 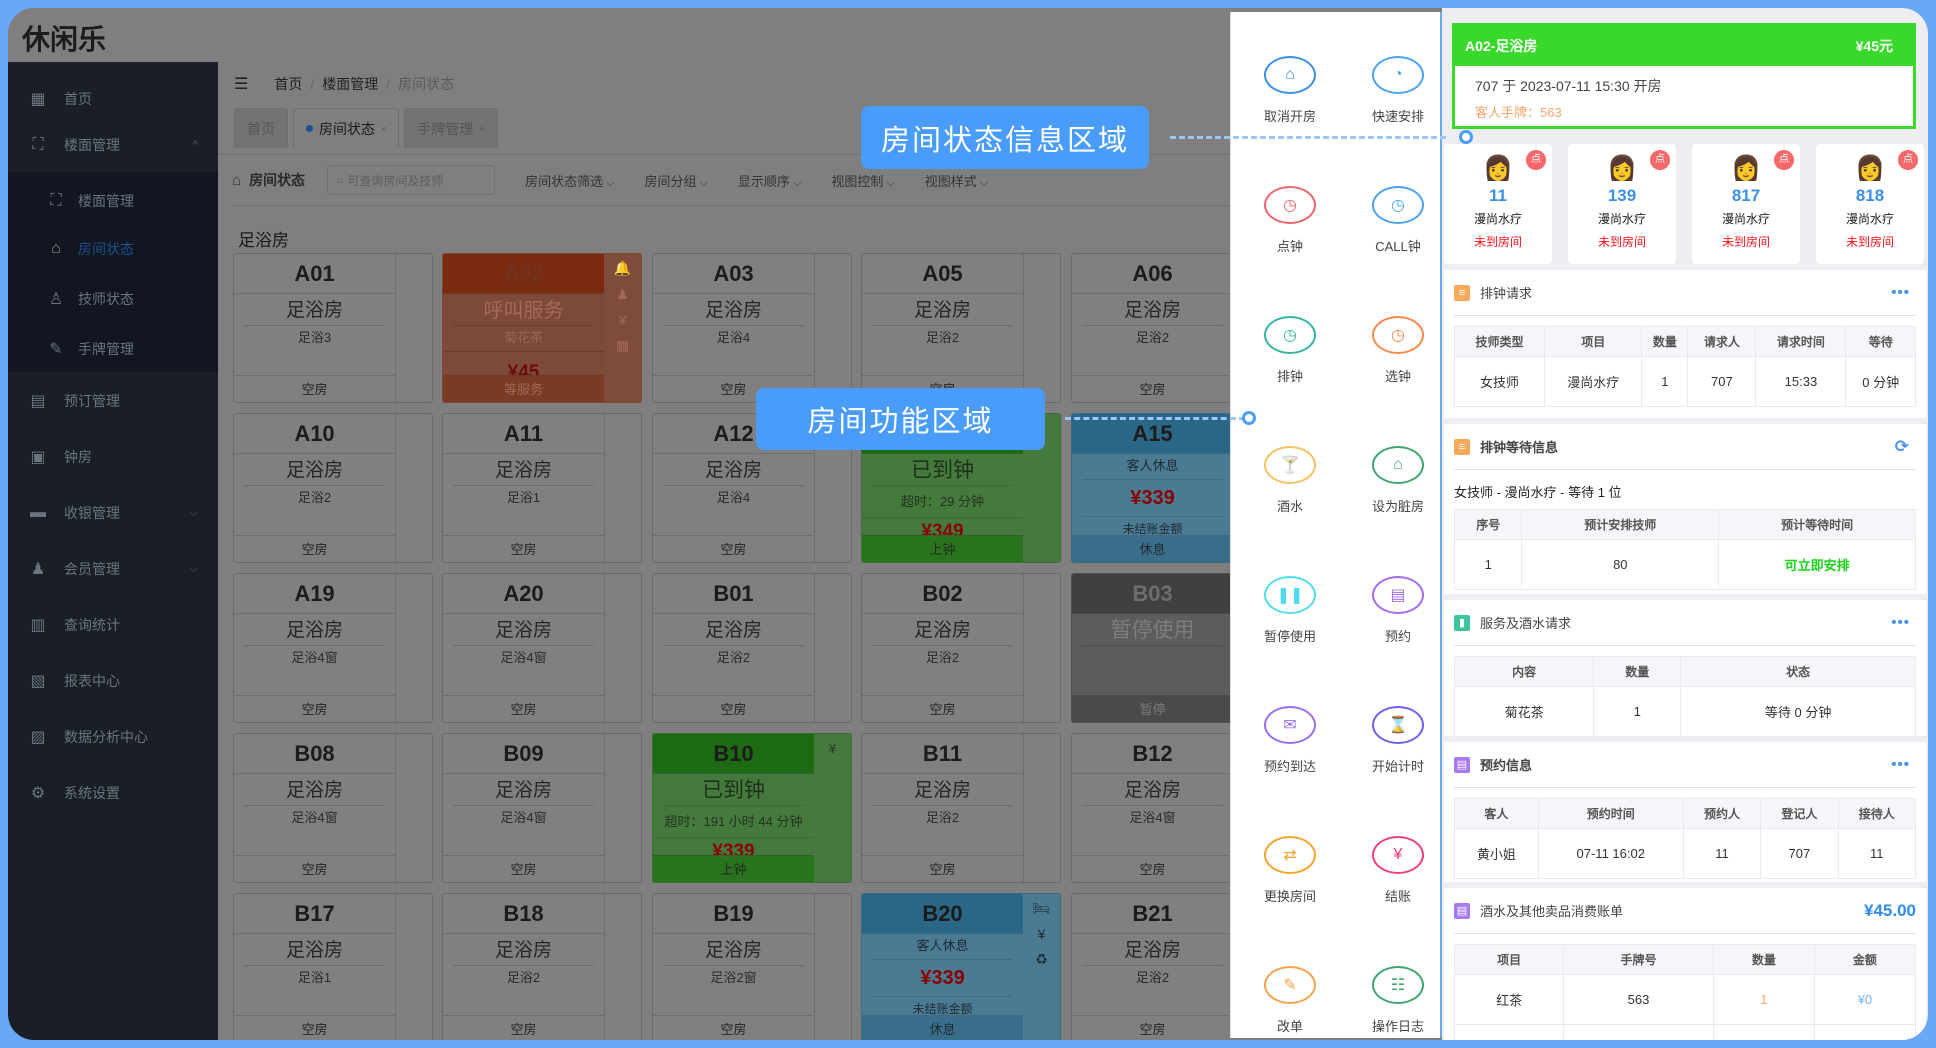 What do you see at coordinates (1506, 765) in the screenshot?
I see `section-title: 预约信息` at bounding box center [1506, 765].